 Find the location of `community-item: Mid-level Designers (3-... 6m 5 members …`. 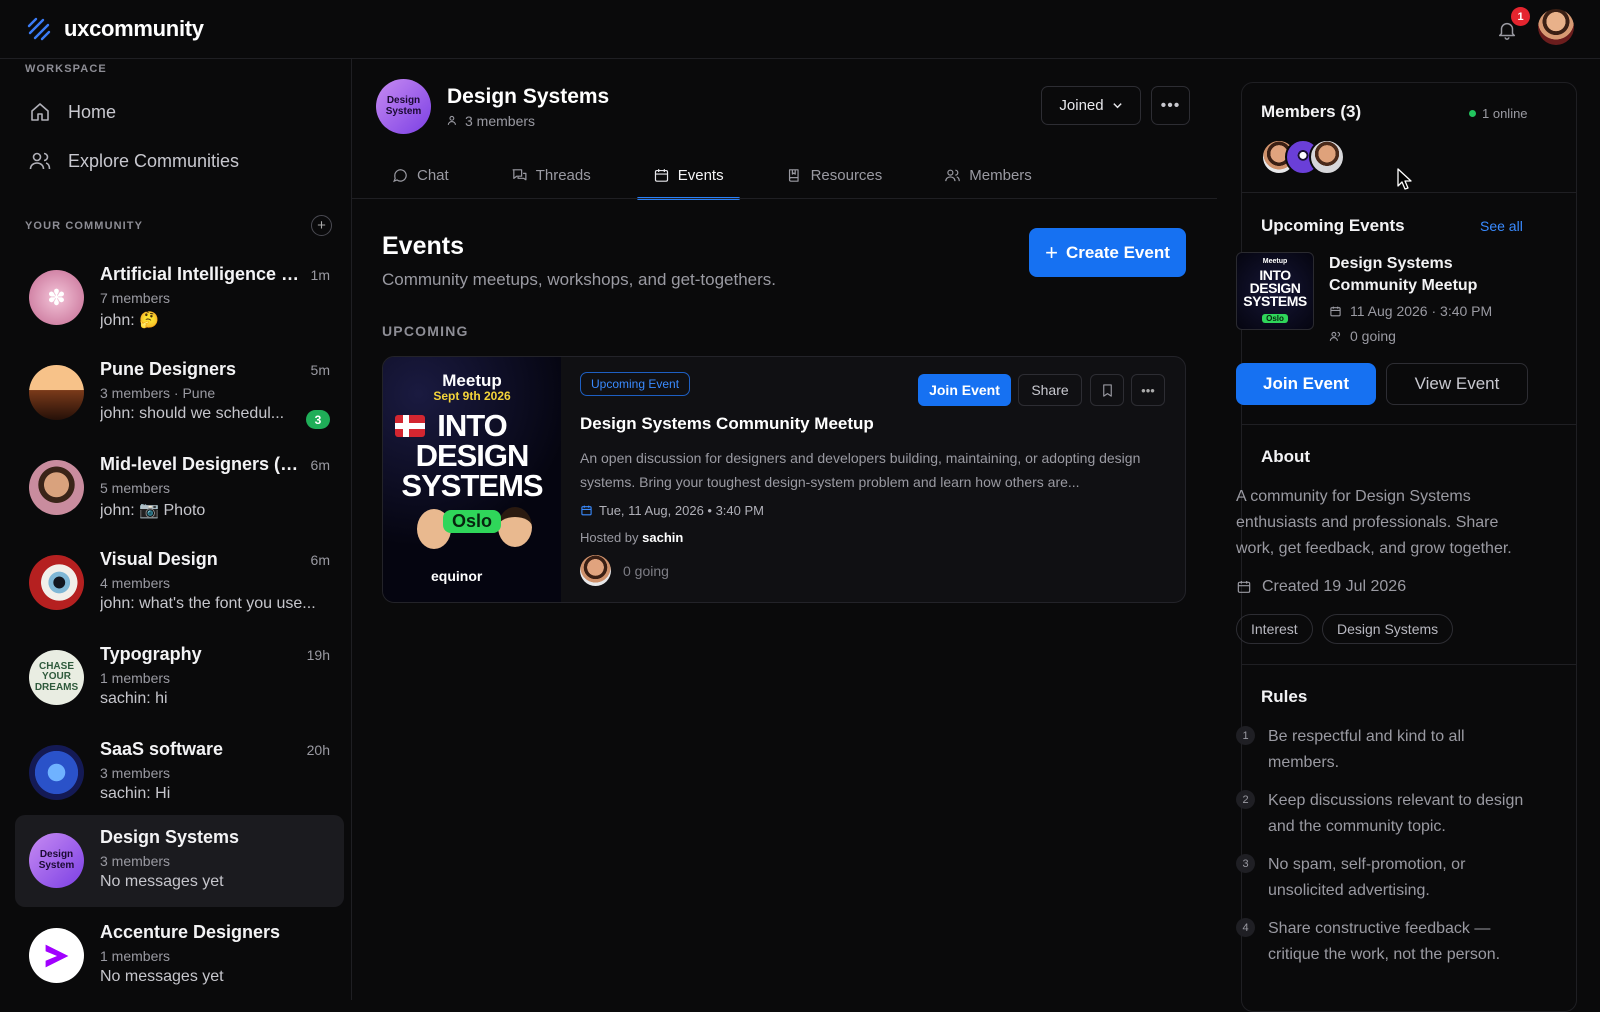

community-item: Mid-level Designers (3-... 6m 5 members … is located at coordinates (179, 488).